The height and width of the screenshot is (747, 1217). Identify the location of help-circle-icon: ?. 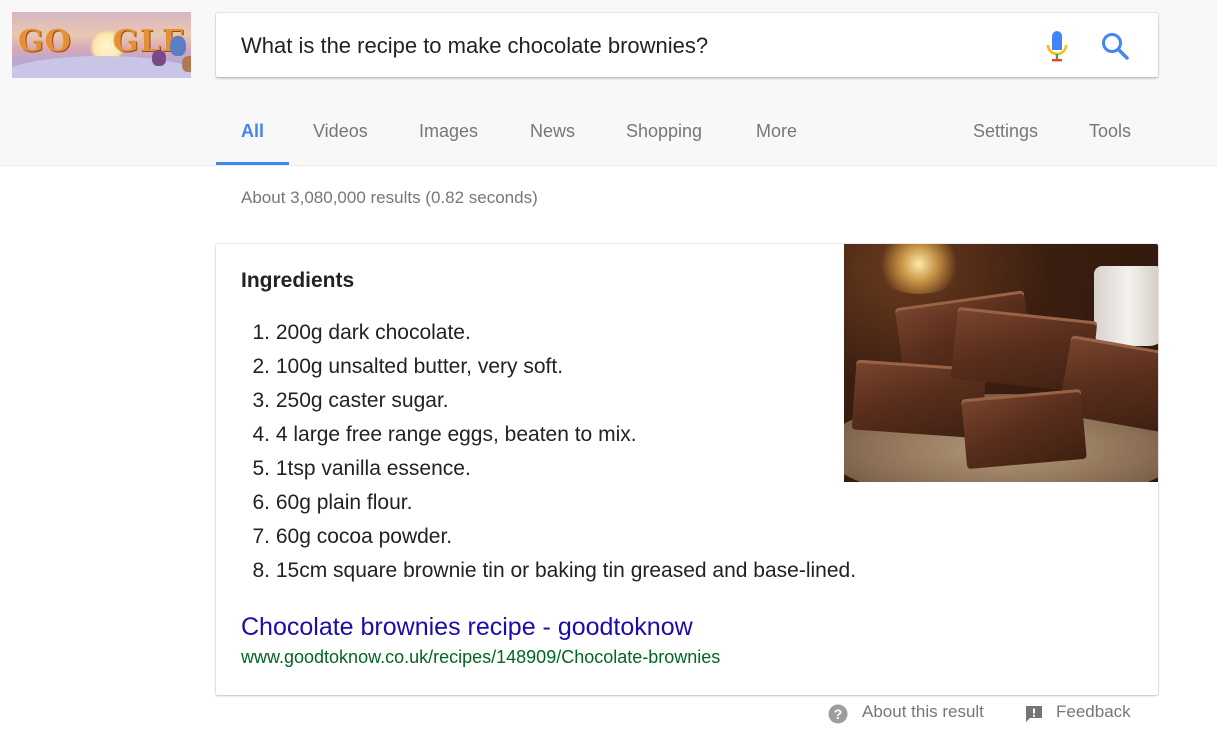
(838, 714).